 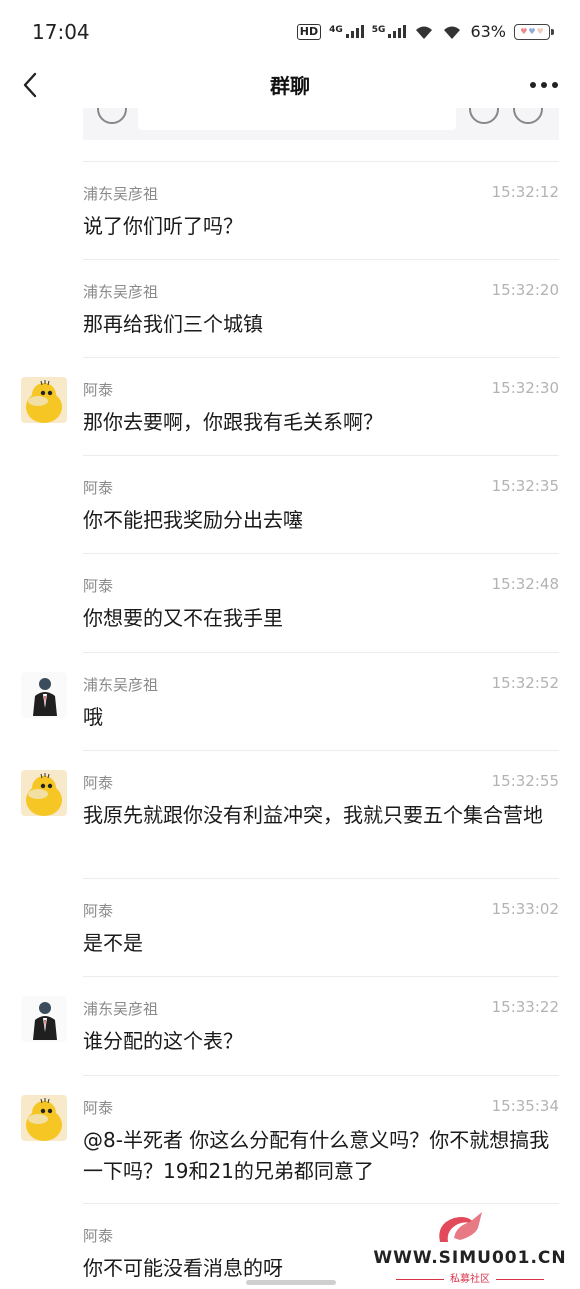 I want to click on message-time: 15:32:55, so click(x=525, y=781).